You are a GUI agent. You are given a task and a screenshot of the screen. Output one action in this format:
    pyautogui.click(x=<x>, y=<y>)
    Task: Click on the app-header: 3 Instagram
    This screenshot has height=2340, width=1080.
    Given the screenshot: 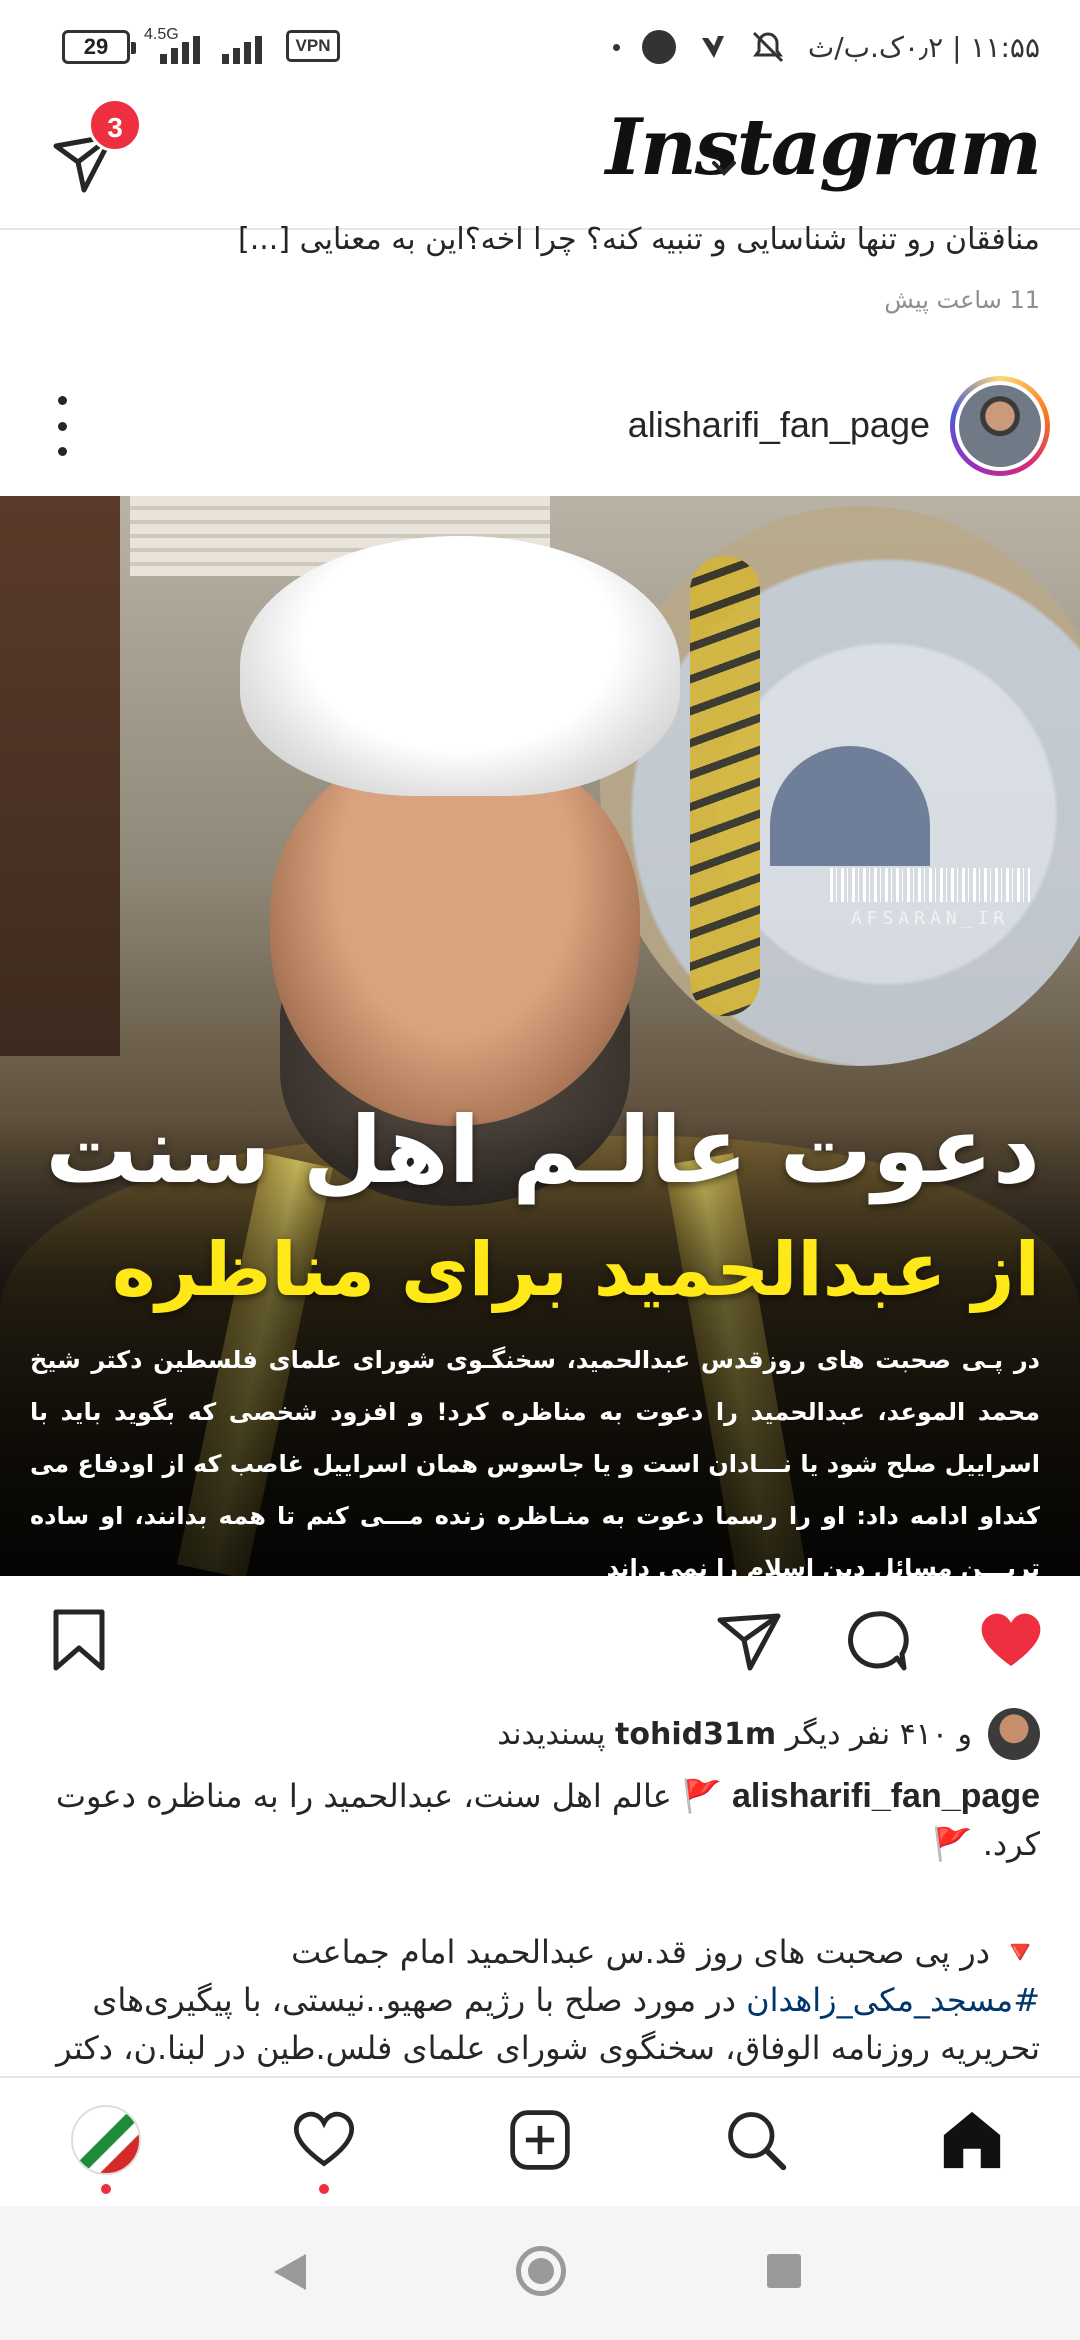 What is the action you would take?
    pyautogui.click(x=540, y=160)
    